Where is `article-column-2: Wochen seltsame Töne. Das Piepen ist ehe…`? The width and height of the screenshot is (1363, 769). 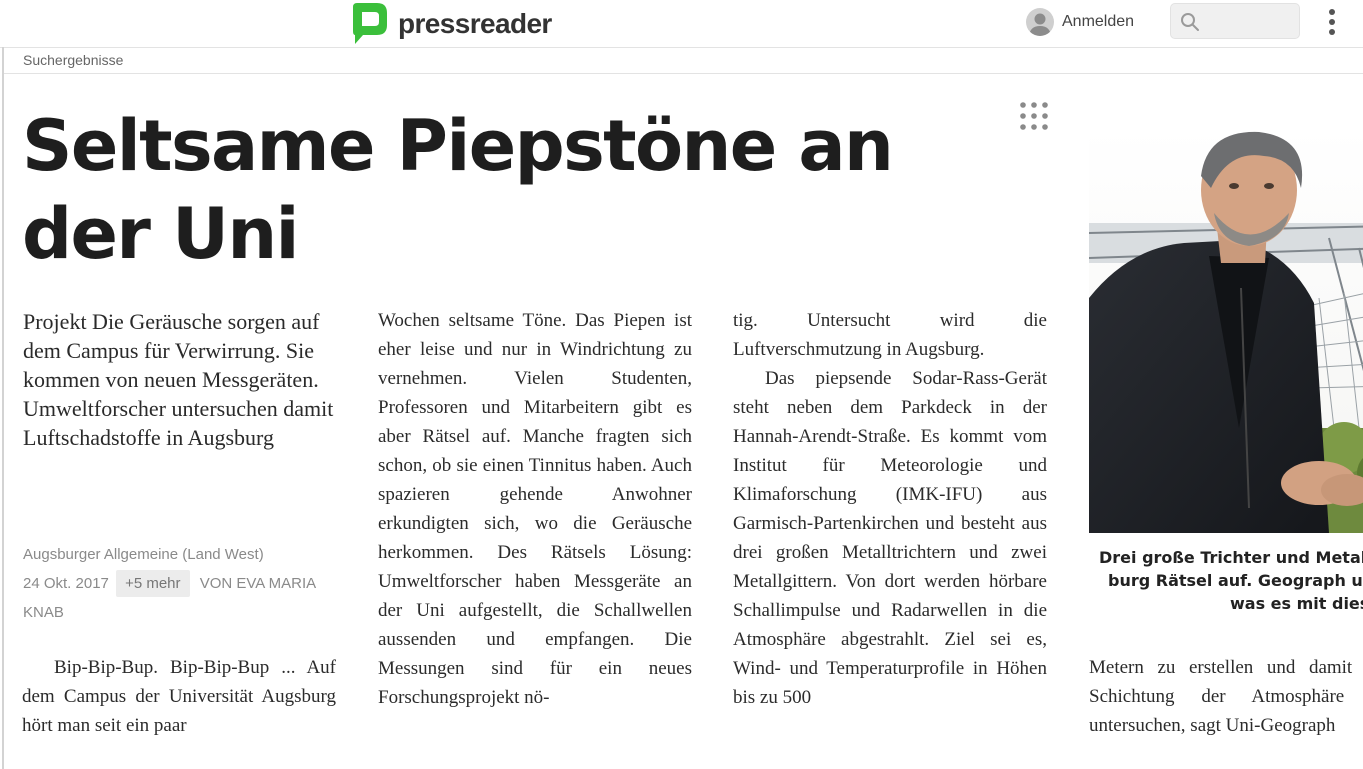 article-column-2: Wochen seltsame Töne. Das Piepen ist ehe… is located at coordinates (535, 509).